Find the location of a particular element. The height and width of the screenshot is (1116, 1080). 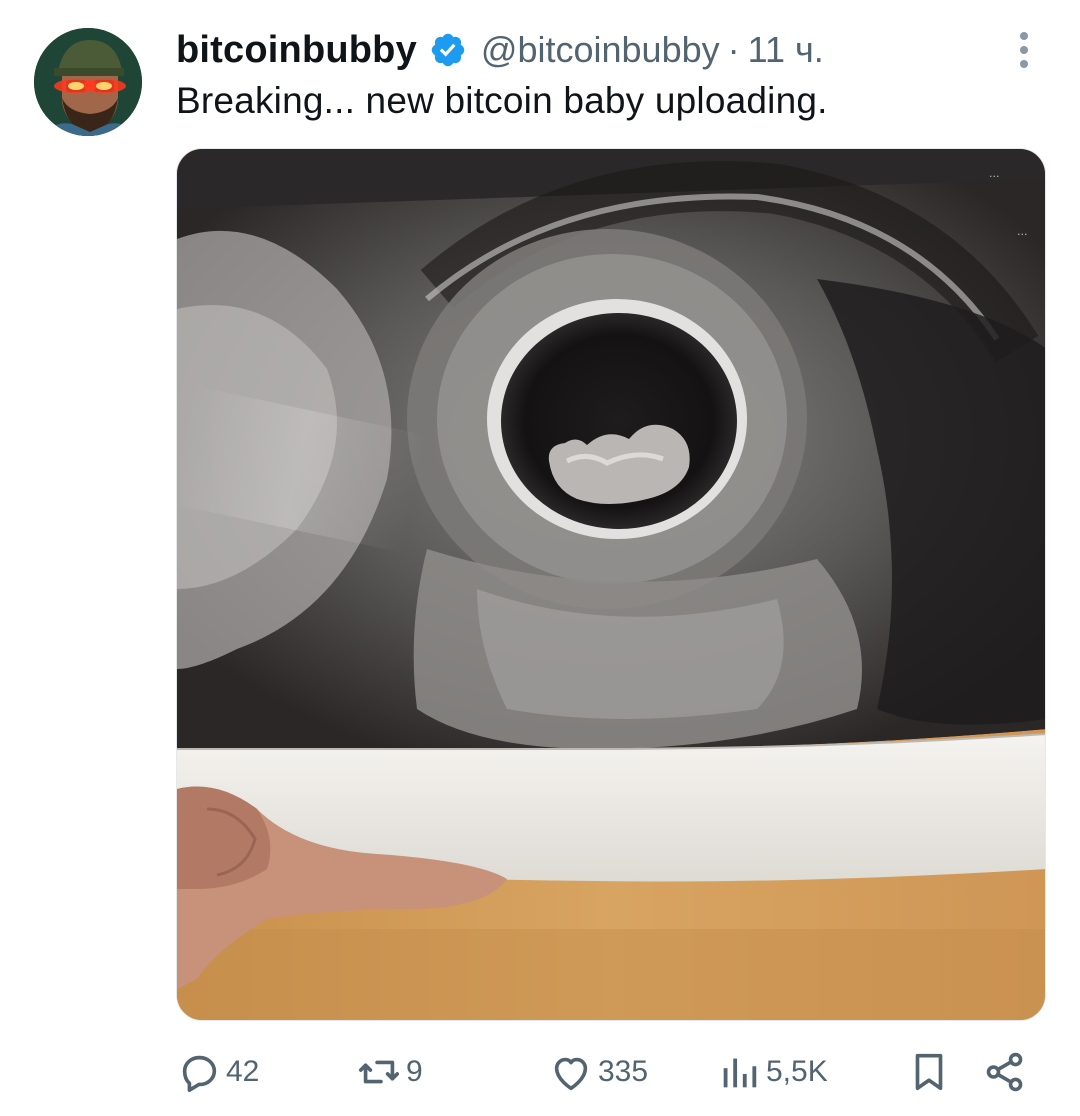

like-count: 335 is located at coordinates (623, 1071).